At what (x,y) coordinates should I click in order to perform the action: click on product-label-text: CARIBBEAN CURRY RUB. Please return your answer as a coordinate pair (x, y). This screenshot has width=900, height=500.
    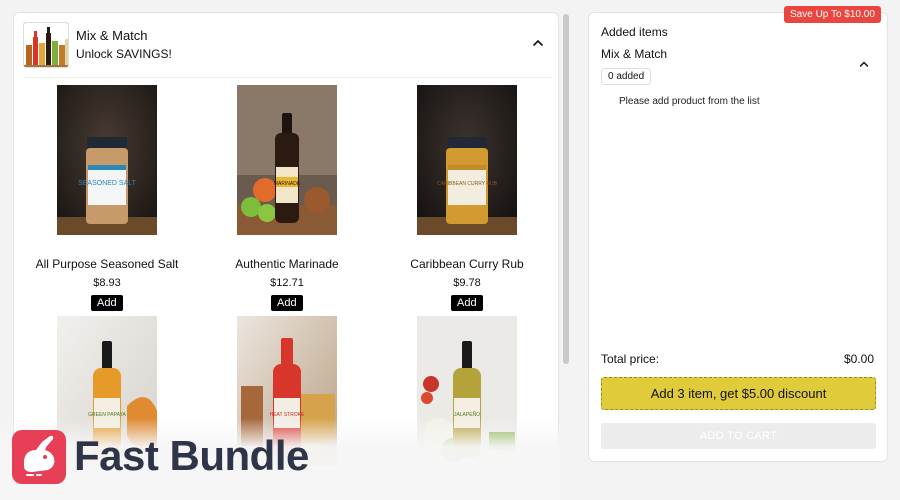
    Looking at the image, I should click on (467, 184).